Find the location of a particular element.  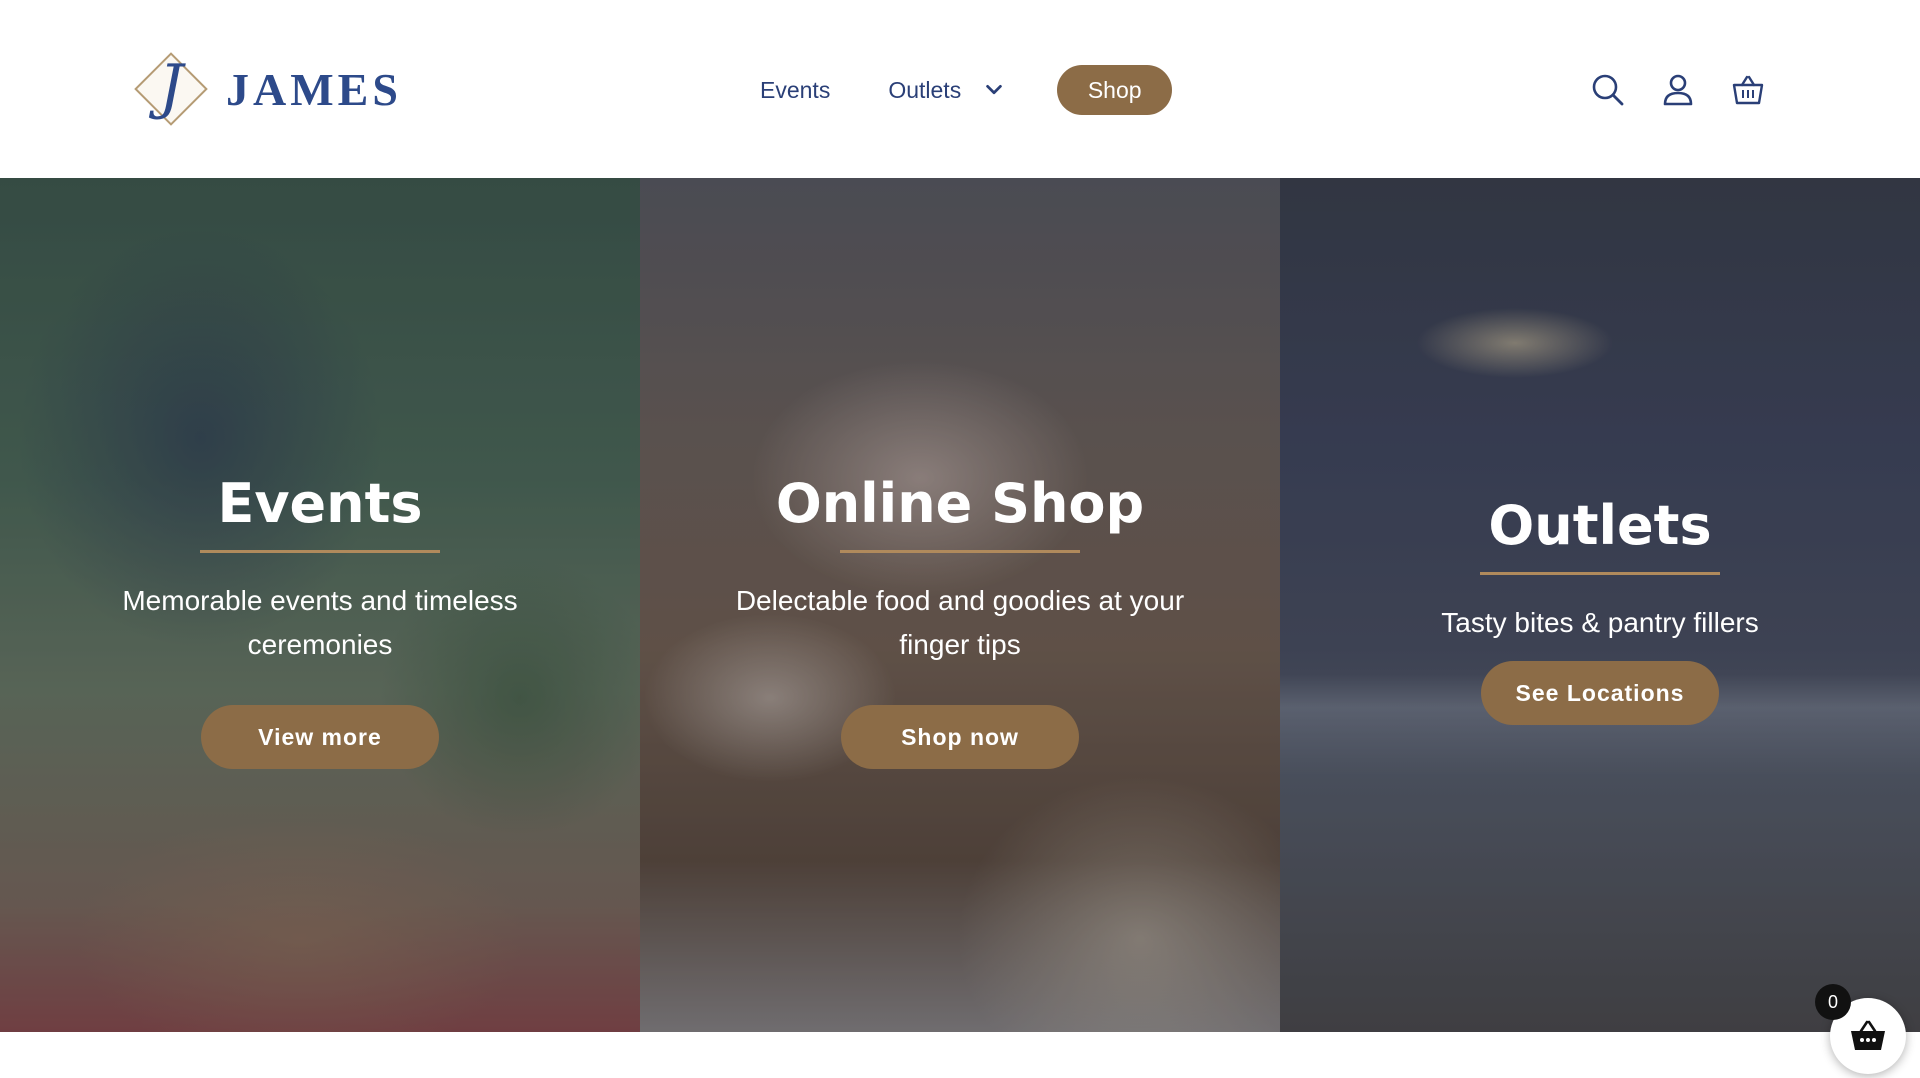

header-actions is located at coordinates (1678, 90).